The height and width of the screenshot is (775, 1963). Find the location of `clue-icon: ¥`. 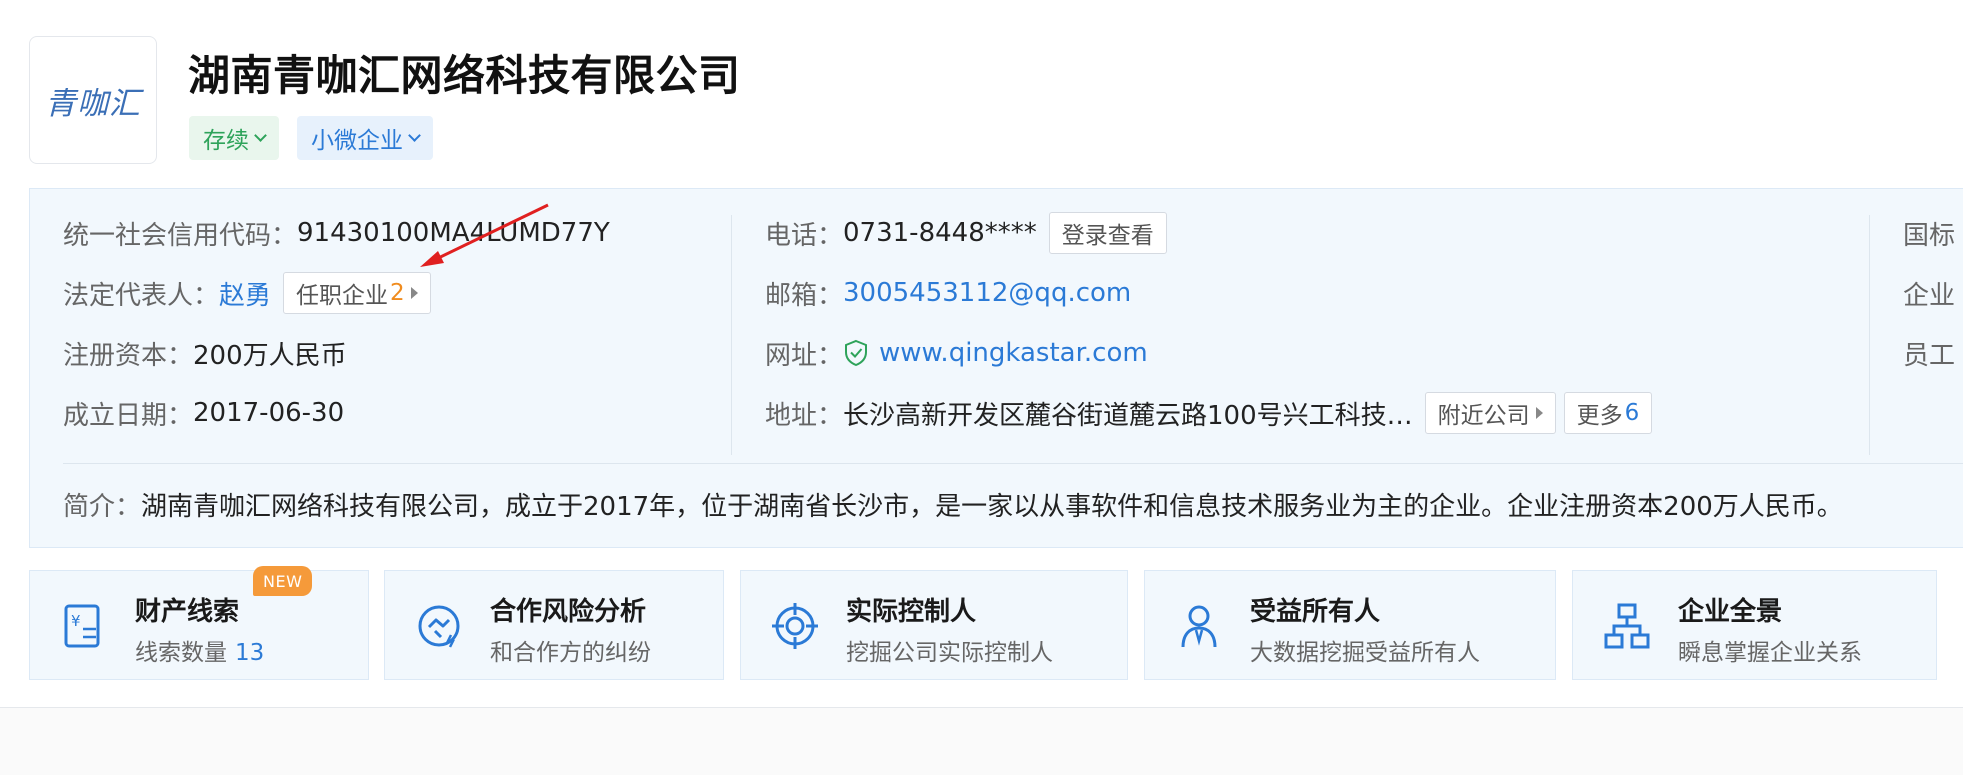

clue-icon: ¥ is located at coordinates (82, 626).